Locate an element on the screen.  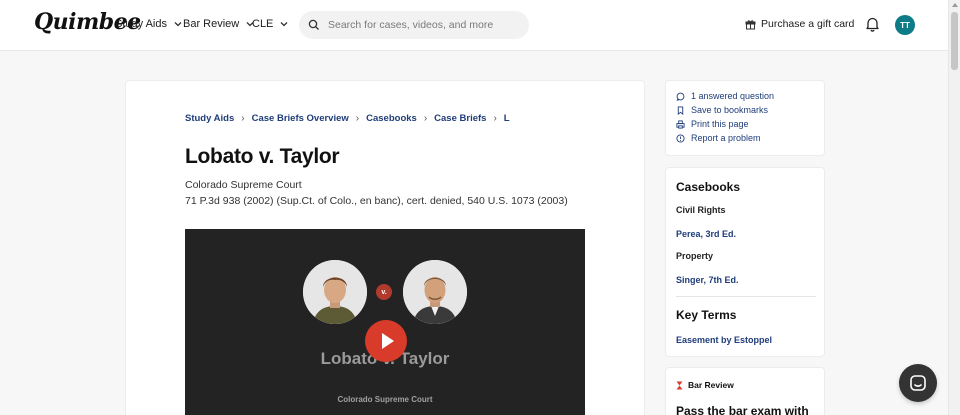
report-problem-button: Report a problem is located at coordinates (718, 138).